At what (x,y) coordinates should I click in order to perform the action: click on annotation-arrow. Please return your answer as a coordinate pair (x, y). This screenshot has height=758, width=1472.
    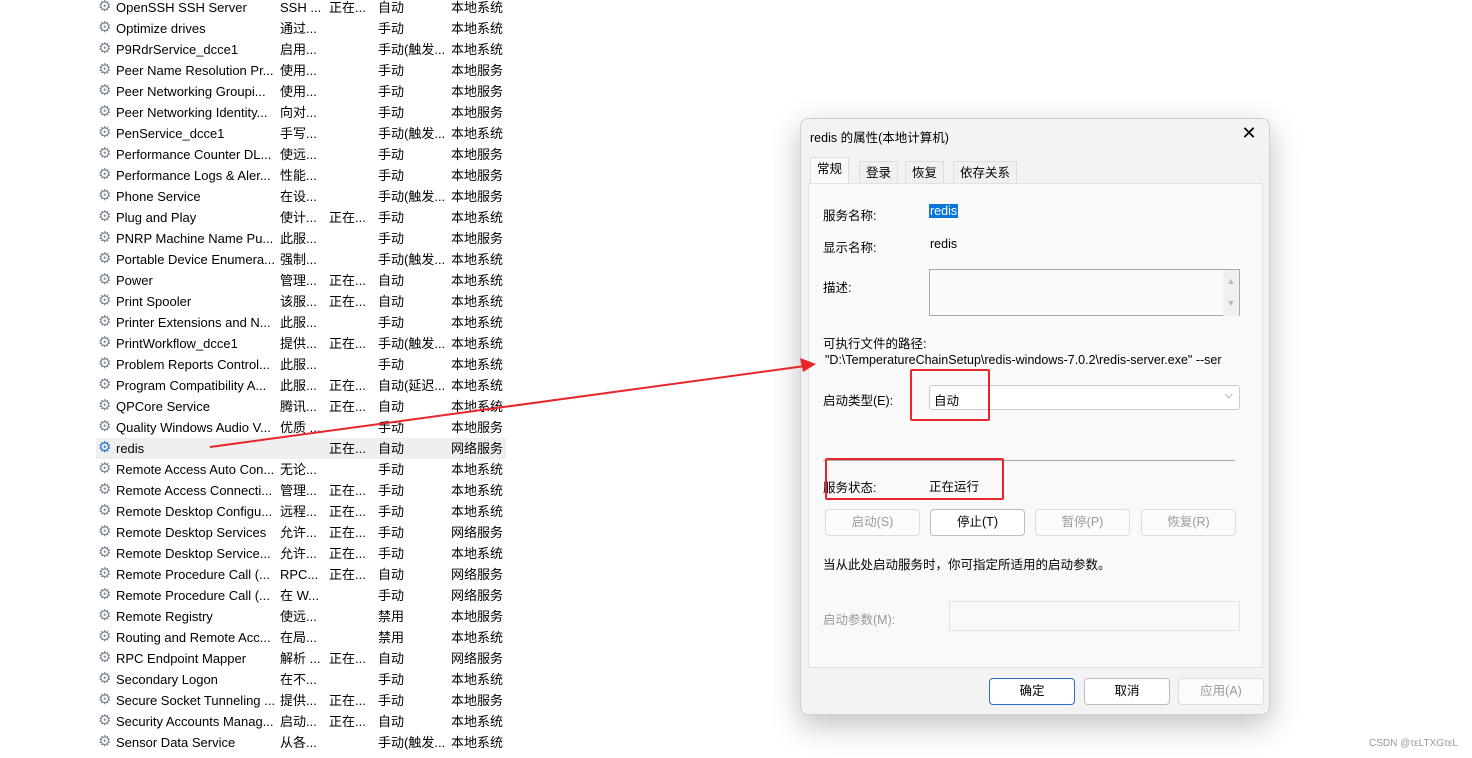
    Looking at the image, I should click on (512, 403).